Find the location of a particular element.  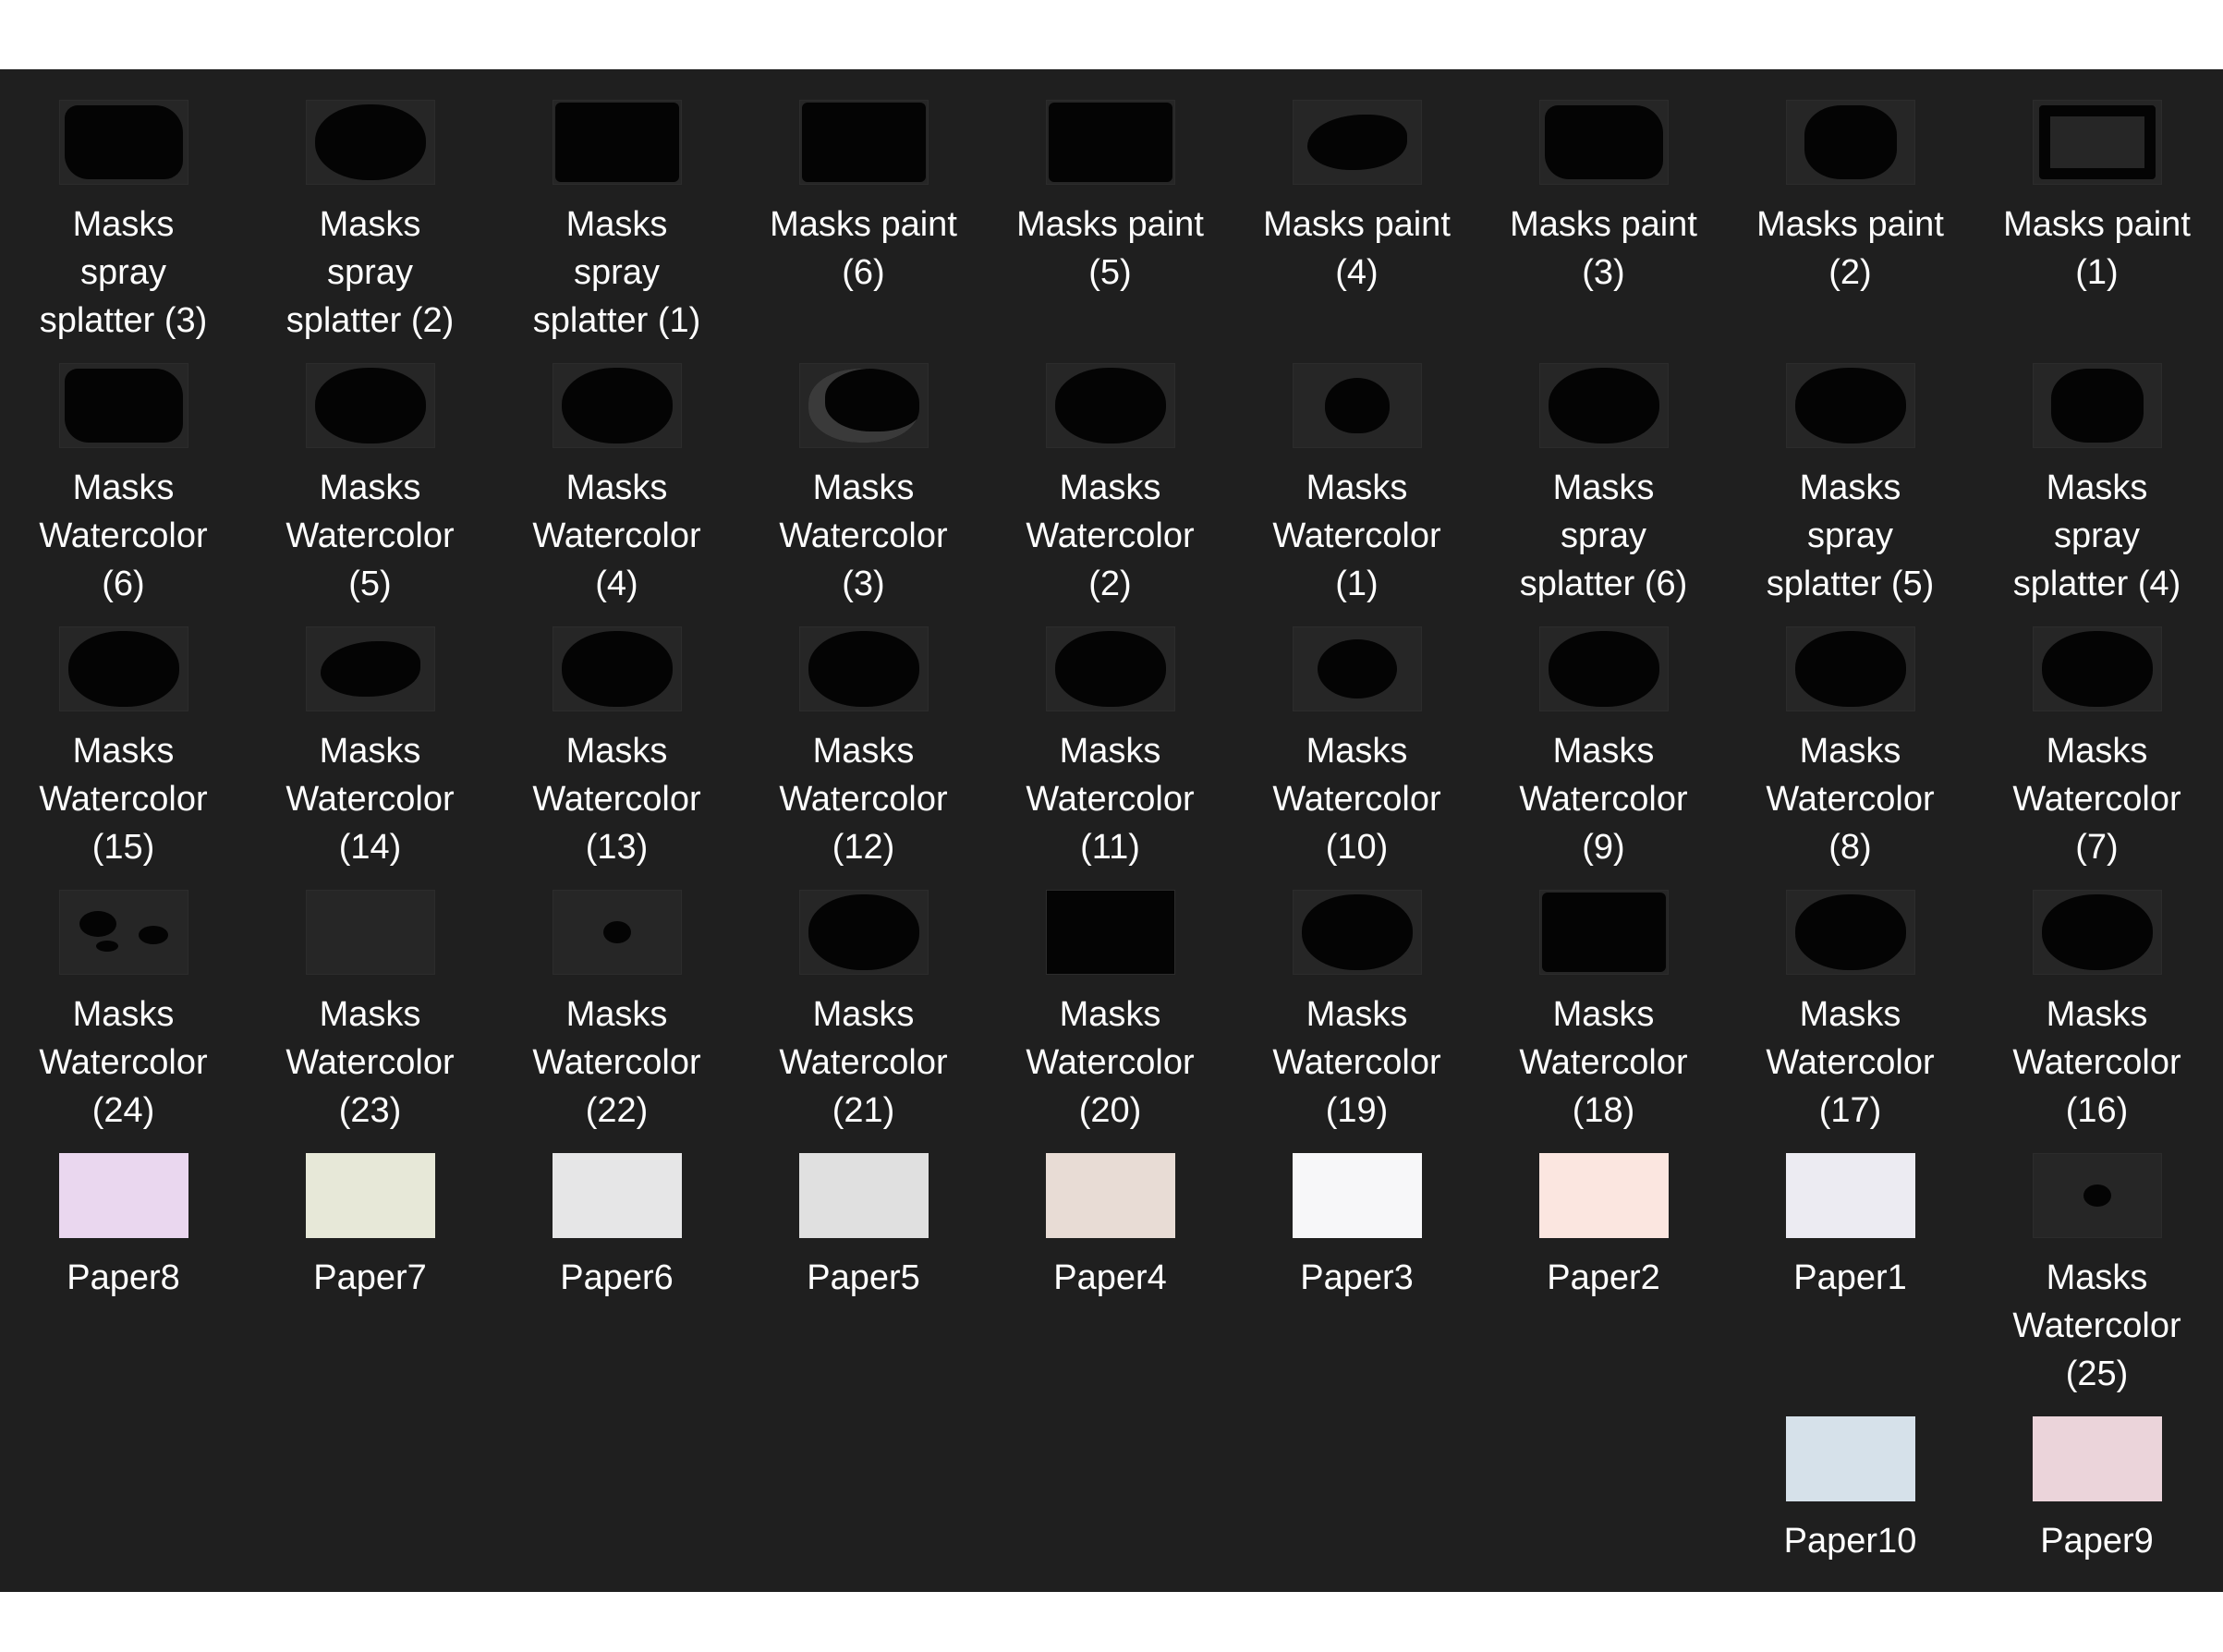

file-item: Masks Watercolor (24) is located at coordinates (123, 1011).